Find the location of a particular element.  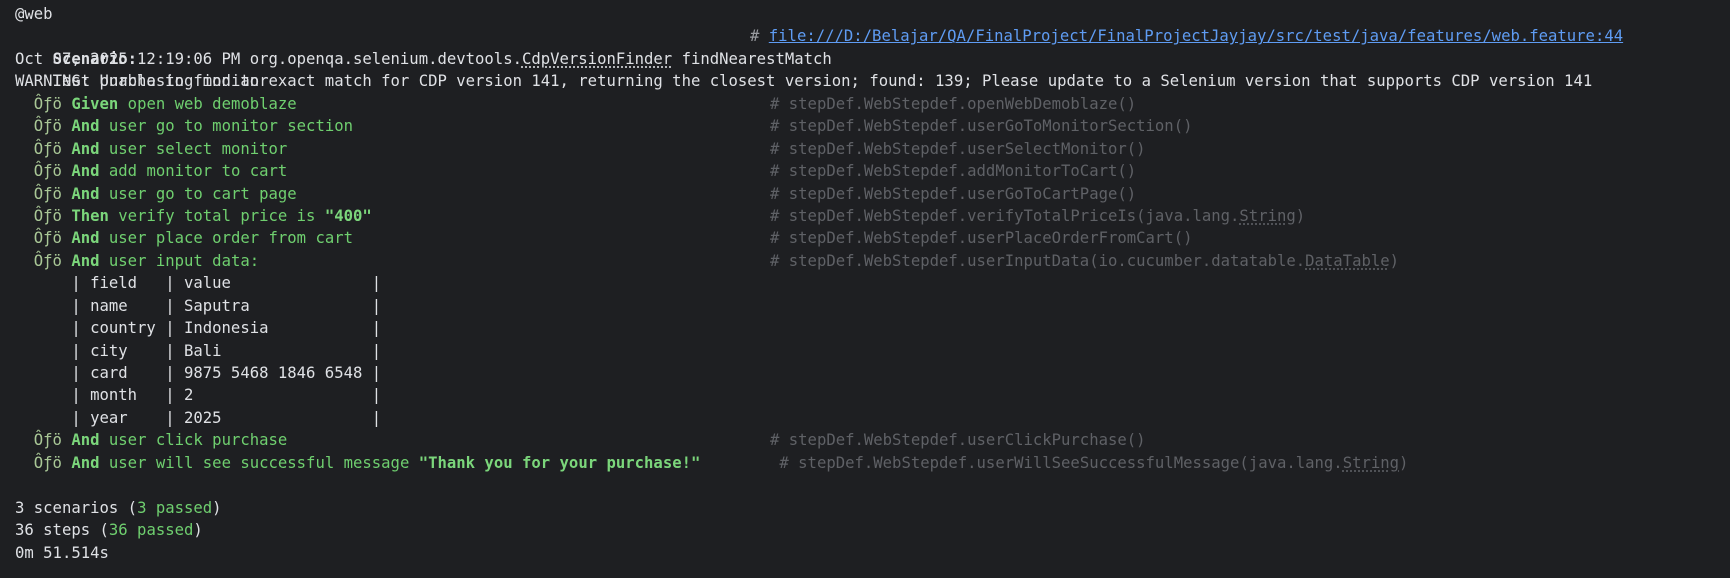

passed-count: 36 passed is located at coordinates (151, 530).